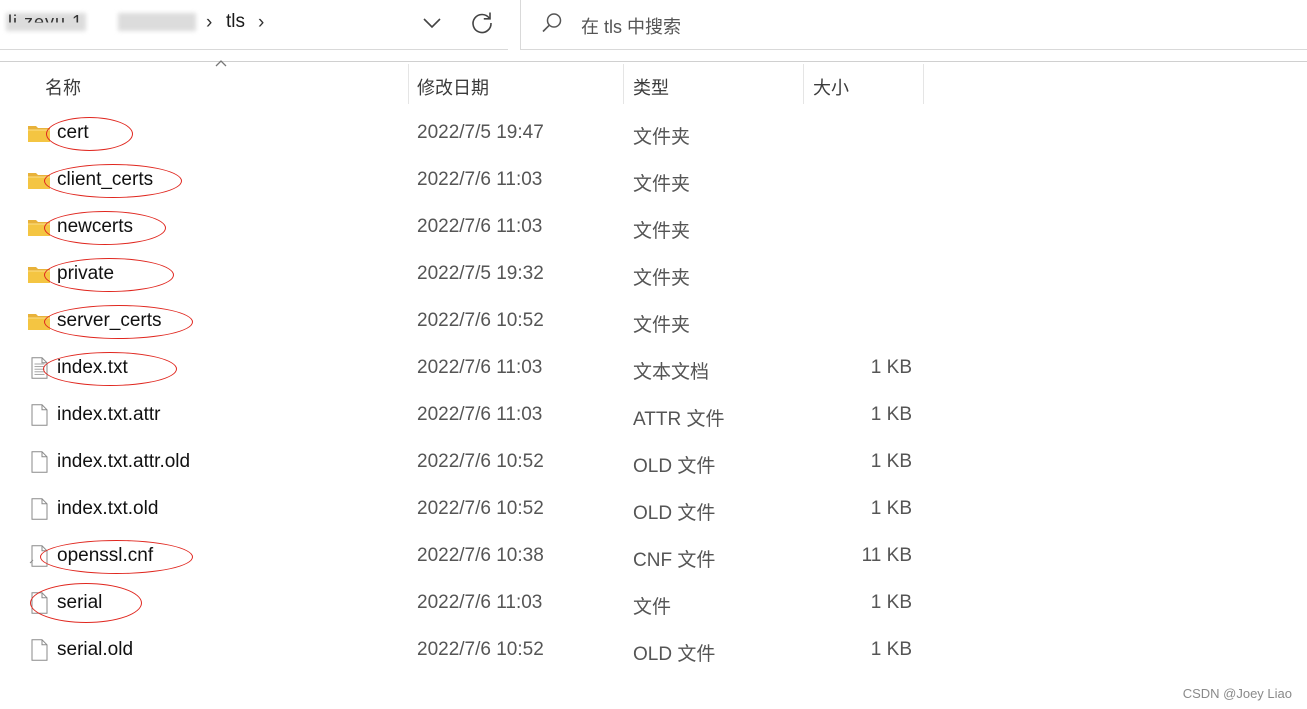 This screenshot has width=1307, height=709. What do you see at coordinates (63, 88) in the screenshot?
I see `column-header-label: 名称` at bounding box center [63, 88].